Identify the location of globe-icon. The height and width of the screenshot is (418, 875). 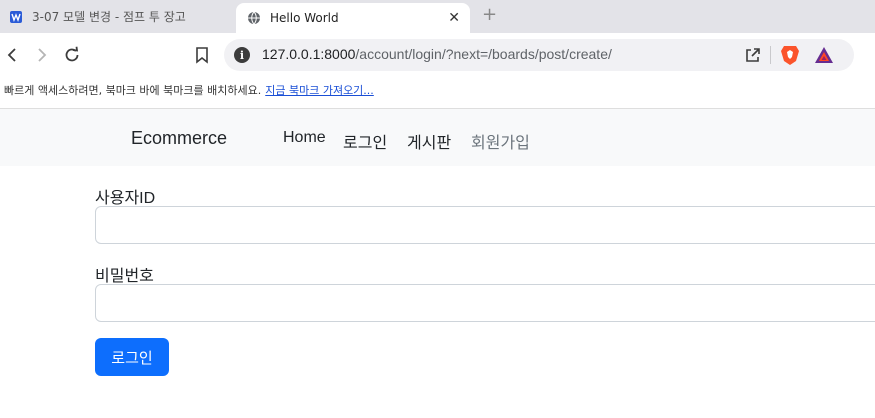
(254, 18).